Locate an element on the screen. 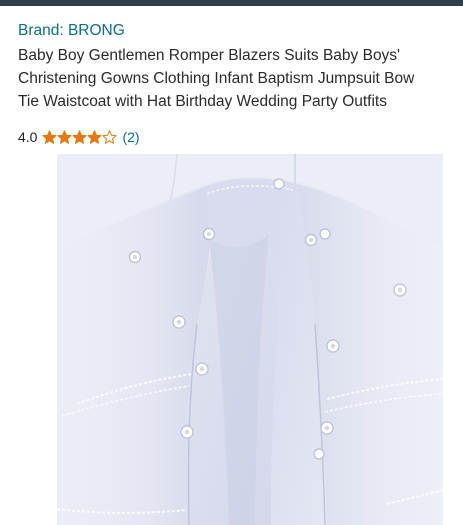  review-count-link: (2) is located at coordinates (130, 137).